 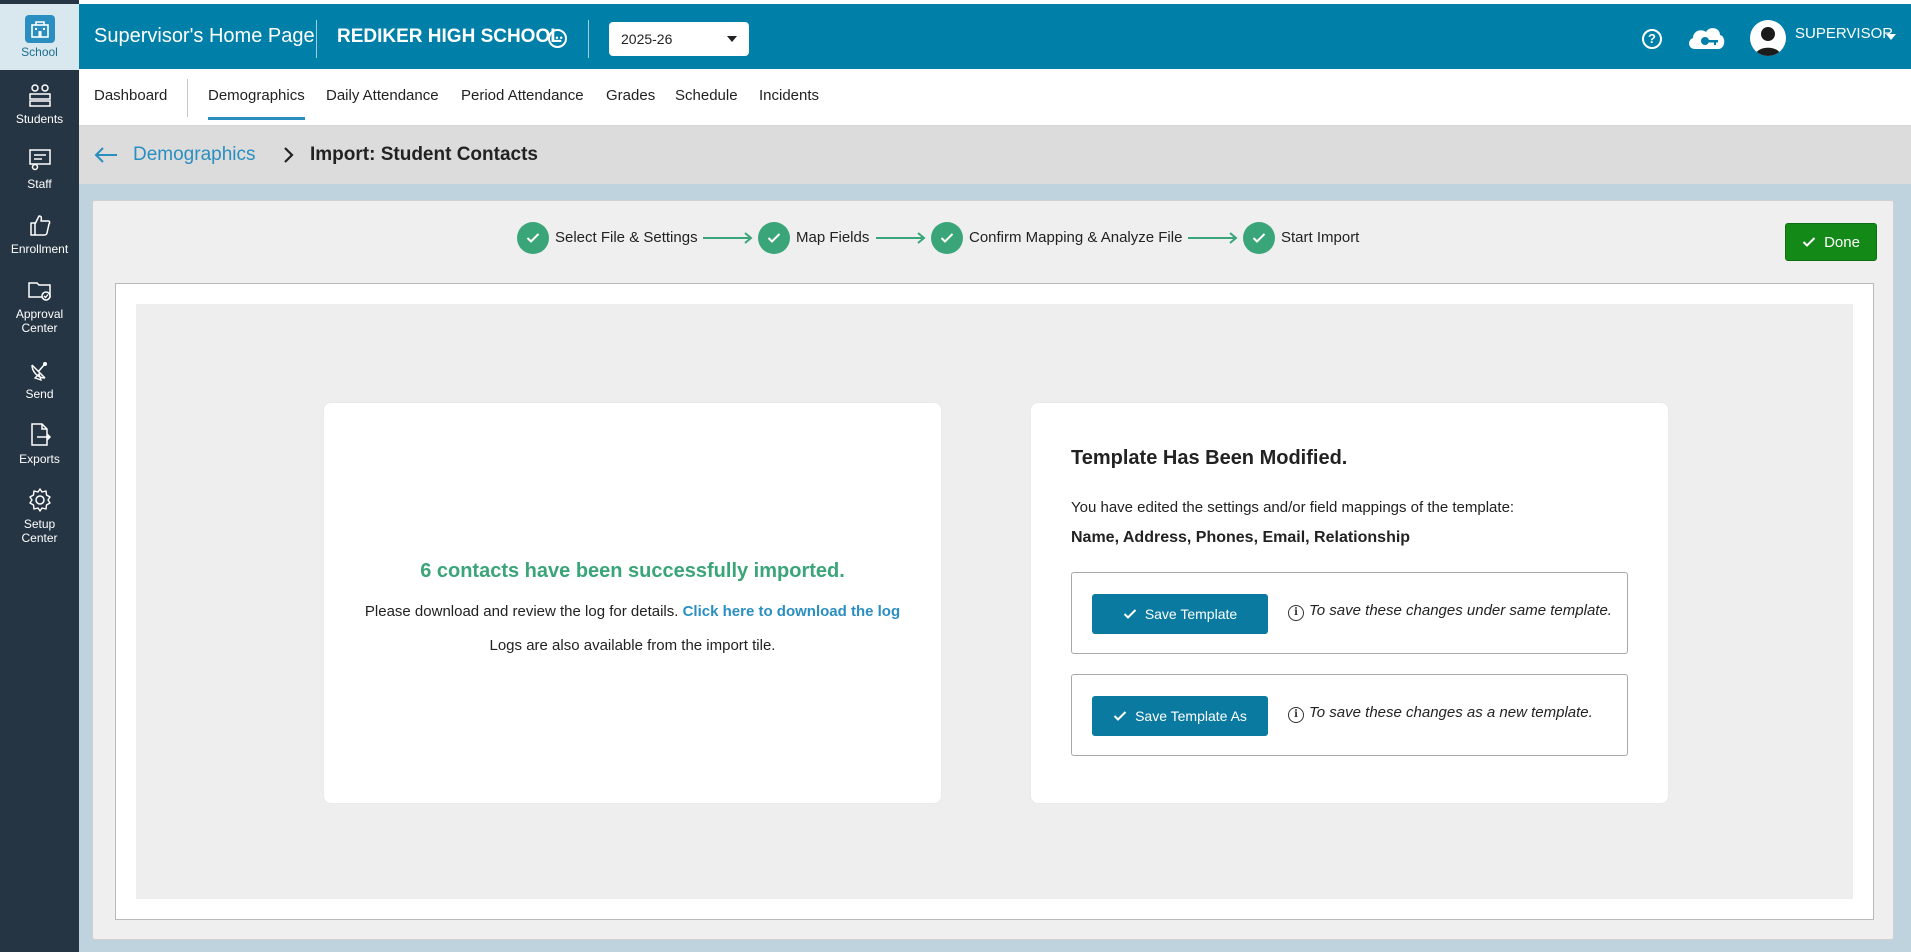 I want to click on tab-daily-attendance: Daily Attendance, so click(x=382, y=97).